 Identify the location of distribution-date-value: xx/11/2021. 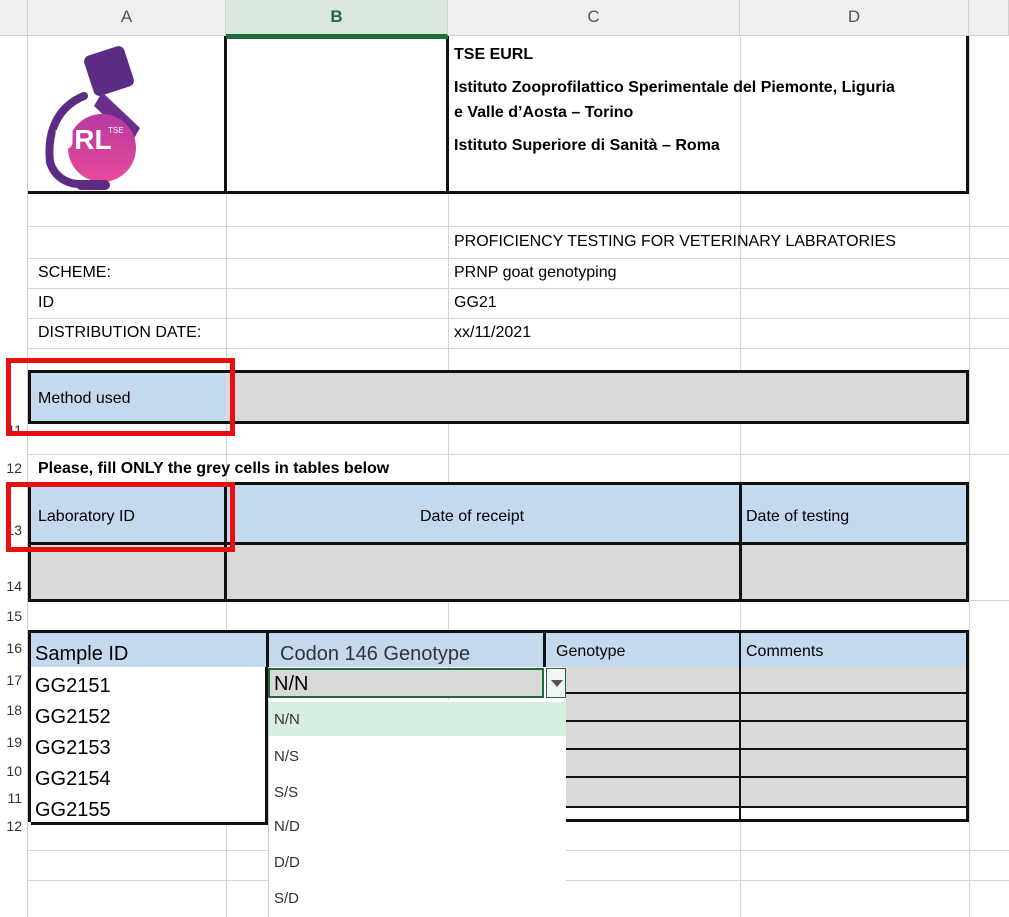
(492, 333).